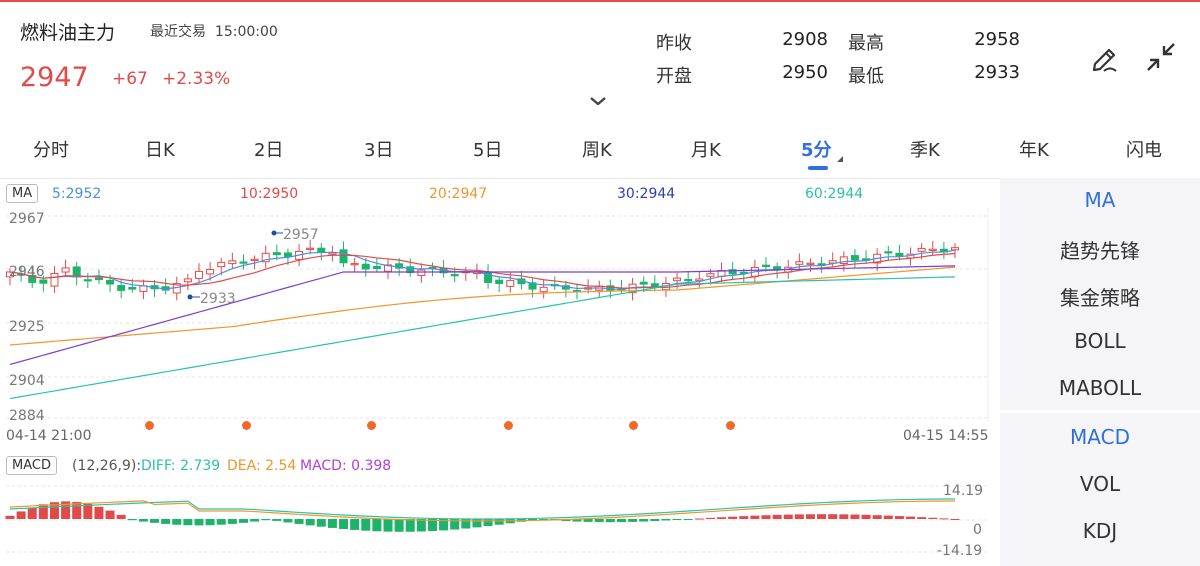 The width and height of the screenshot is (1200, 566). What do you see at coordinates (598, 101) in the screenshot?
I see `expand-chevron-icon` at bounding box center [598, 101].